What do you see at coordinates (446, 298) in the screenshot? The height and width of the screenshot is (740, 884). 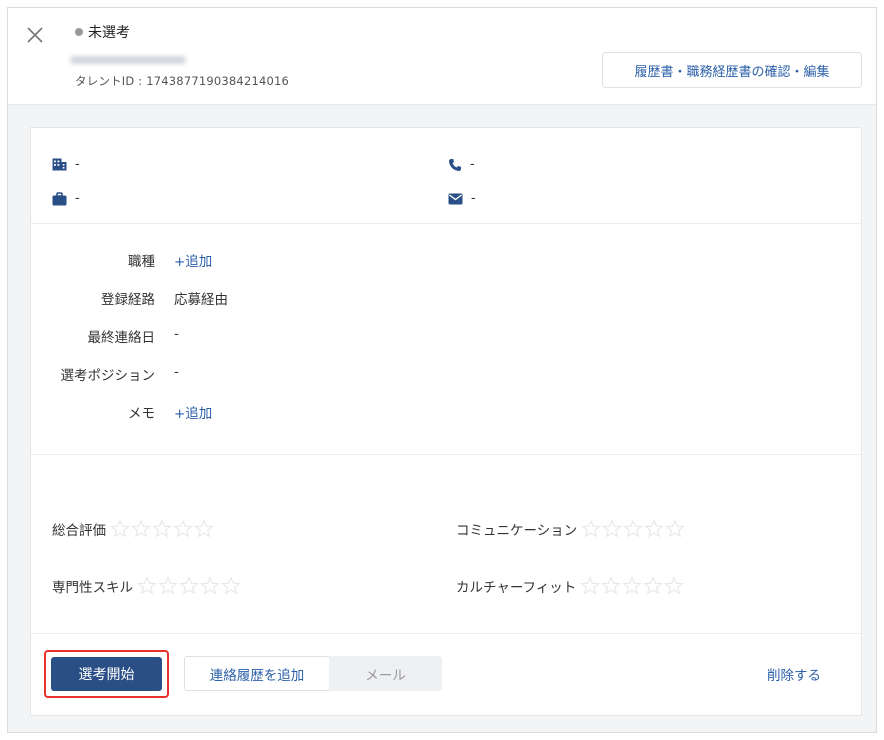 I see `field-row-source: 登録経路 応募経由` at bounding box center [446, 298].